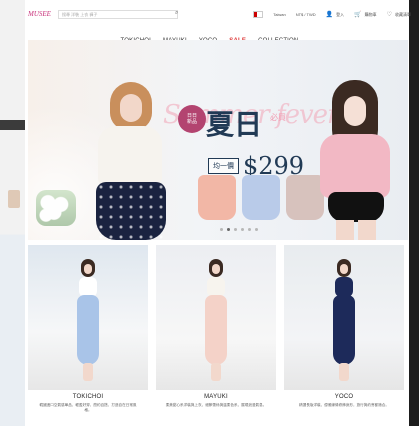 The image size is (419, 426). What do you see at coordinates (39, 14) in the screenshot?
I see `site-logo: MUSEE` at bounding box center [39, 14].